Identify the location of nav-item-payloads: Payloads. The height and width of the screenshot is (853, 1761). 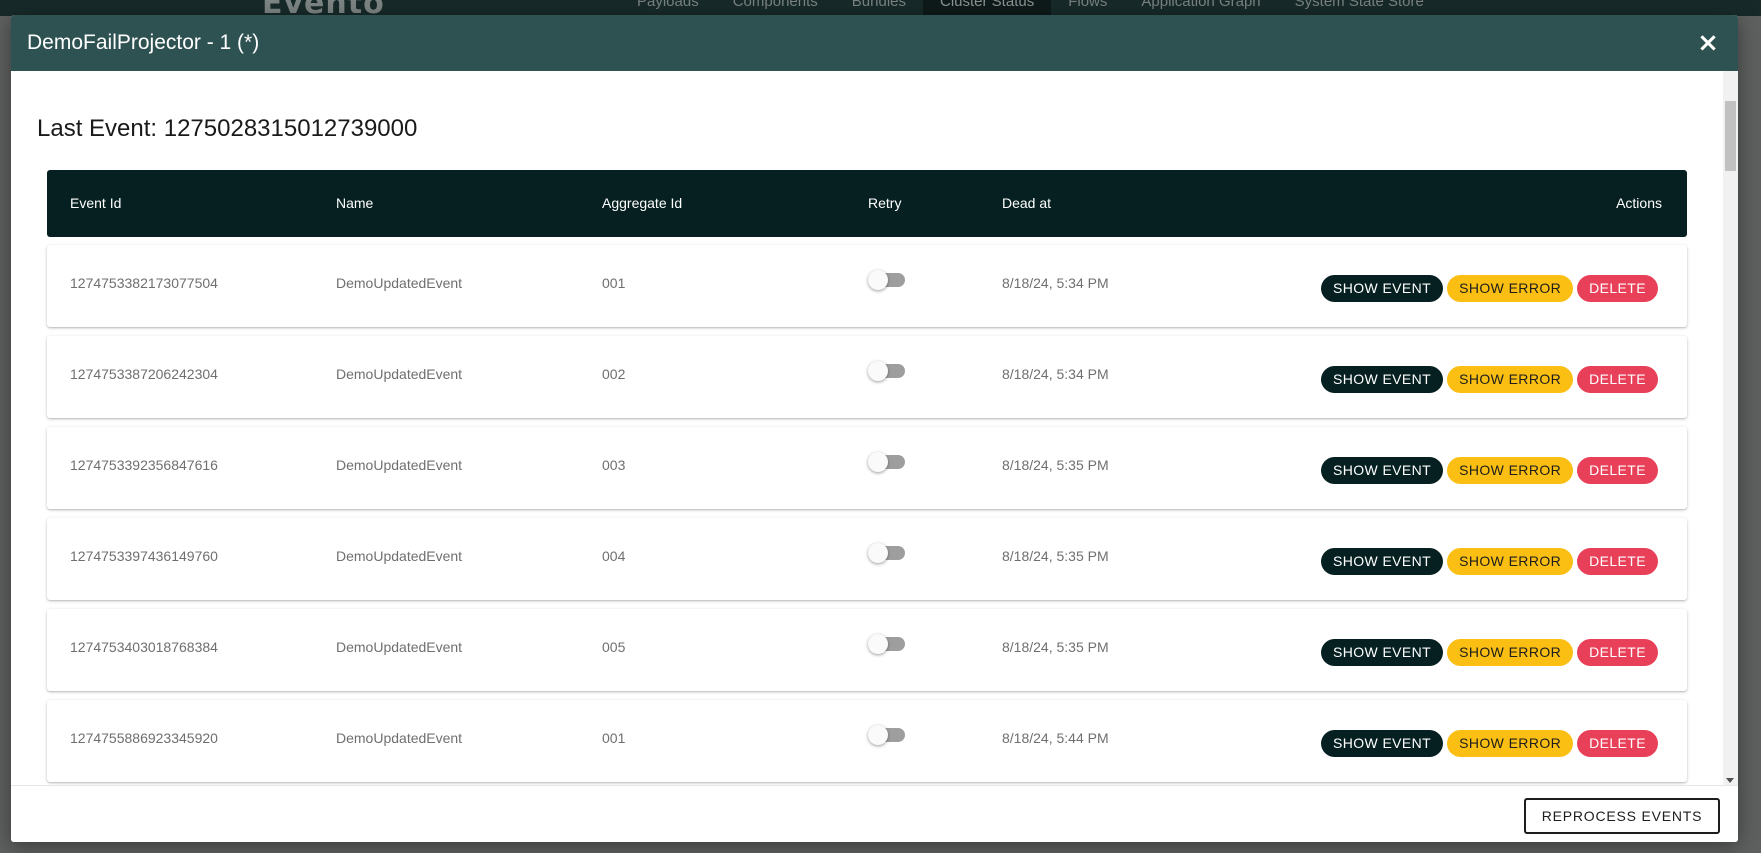
(668, 5).